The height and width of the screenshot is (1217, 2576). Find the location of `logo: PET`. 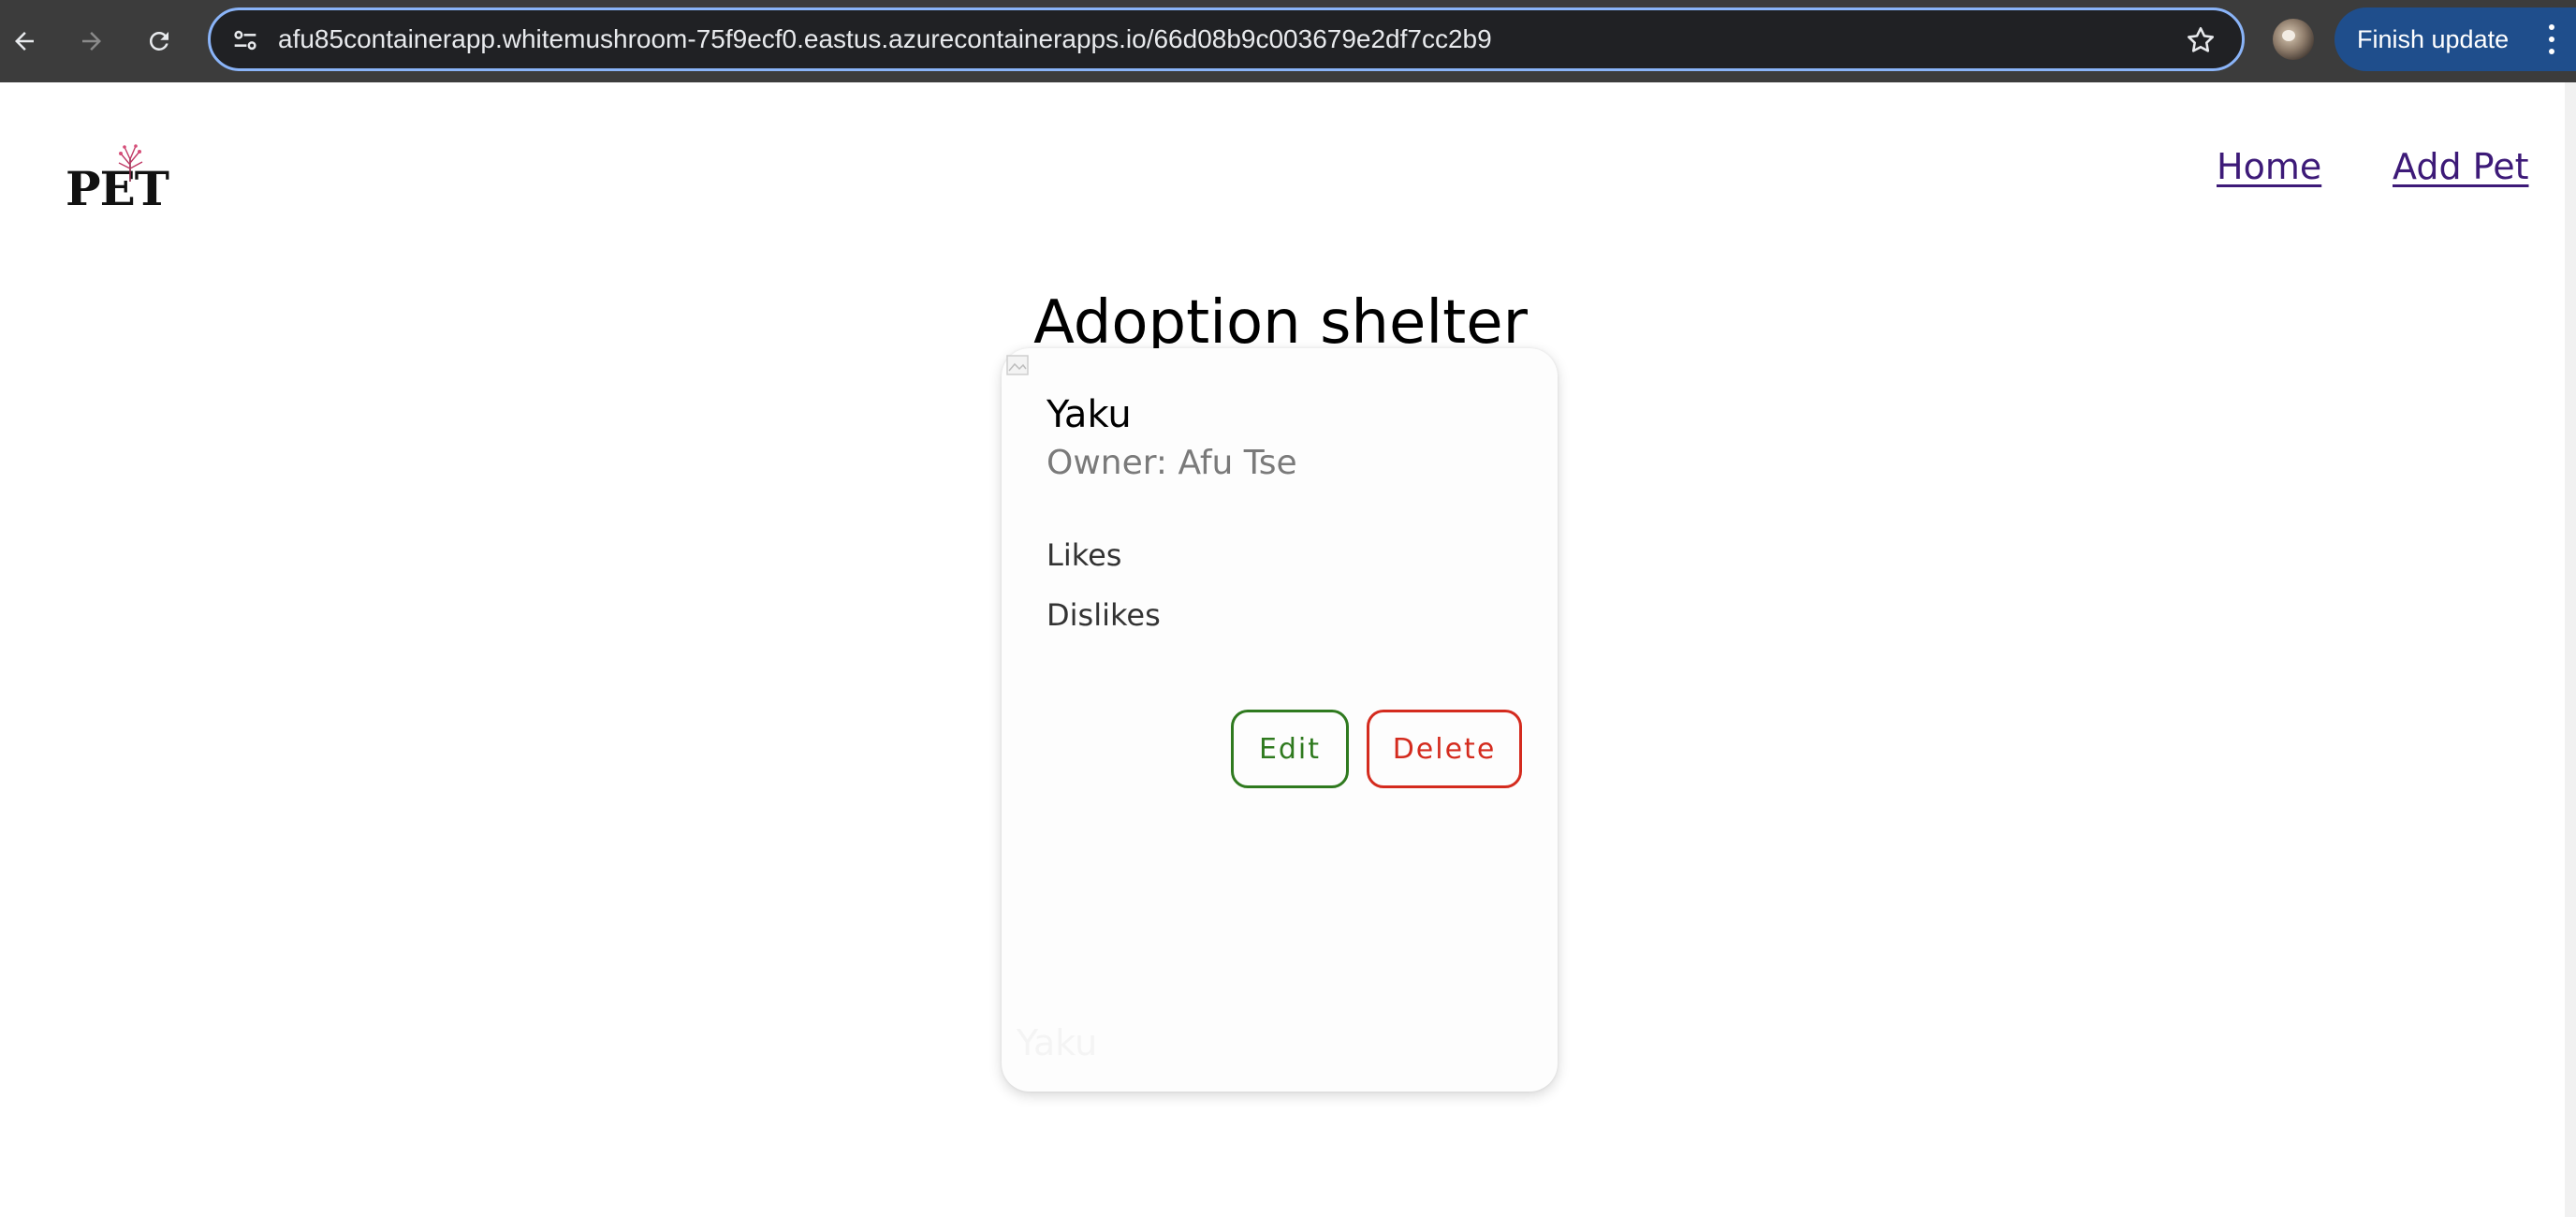

logo: PET is located at coordinates (122, 181).